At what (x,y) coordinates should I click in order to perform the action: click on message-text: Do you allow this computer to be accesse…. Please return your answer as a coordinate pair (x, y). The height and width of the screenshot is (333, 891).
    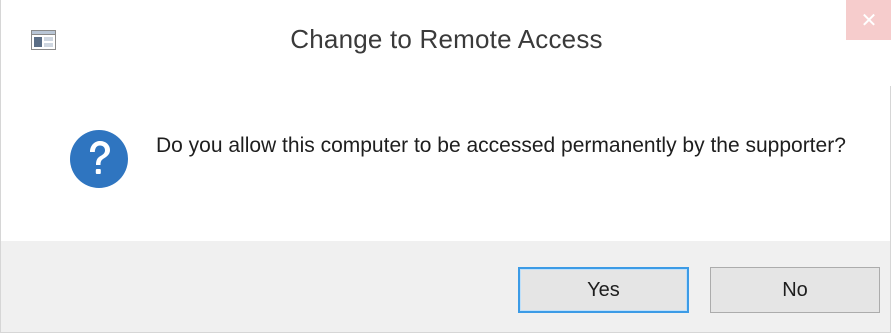
    Looking at the image, I should click on (501, 145).